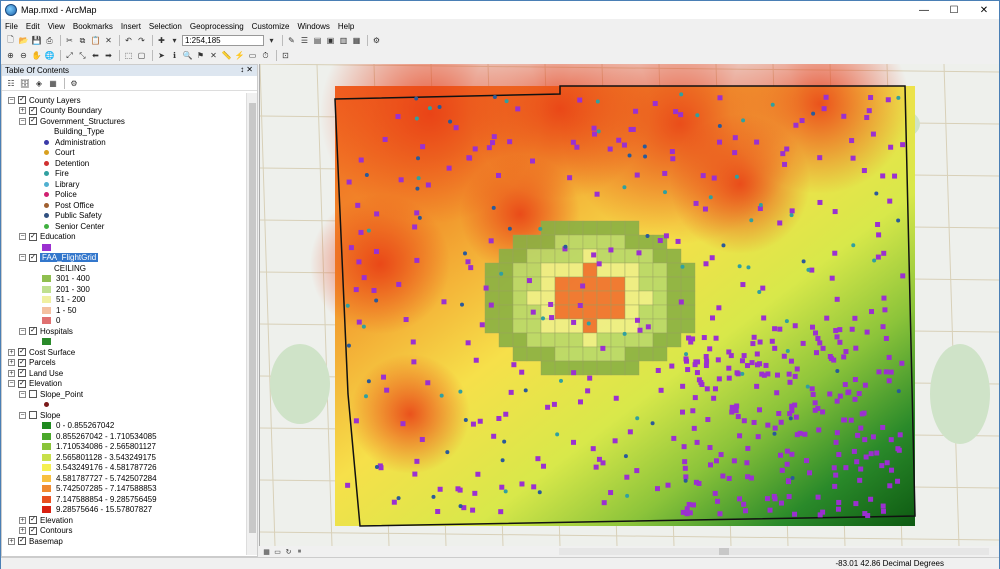 Image resolution: width=1000 pixels, height=569 pixels. Describe the element at coordinates (299, 551) in the screenshot. I see `pause-drawing-icon: ⏸` at that location.